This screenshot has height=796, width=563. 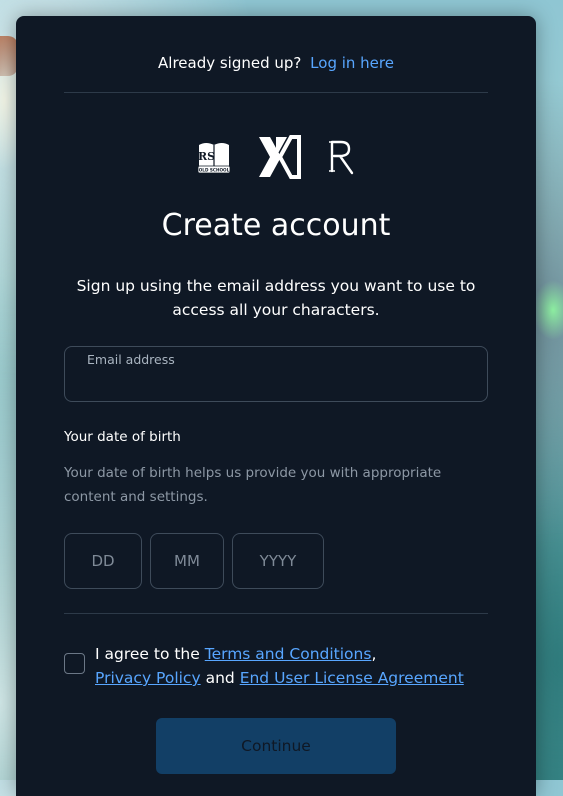 I want to click on jagex-logo, so click(x=280, y=157).